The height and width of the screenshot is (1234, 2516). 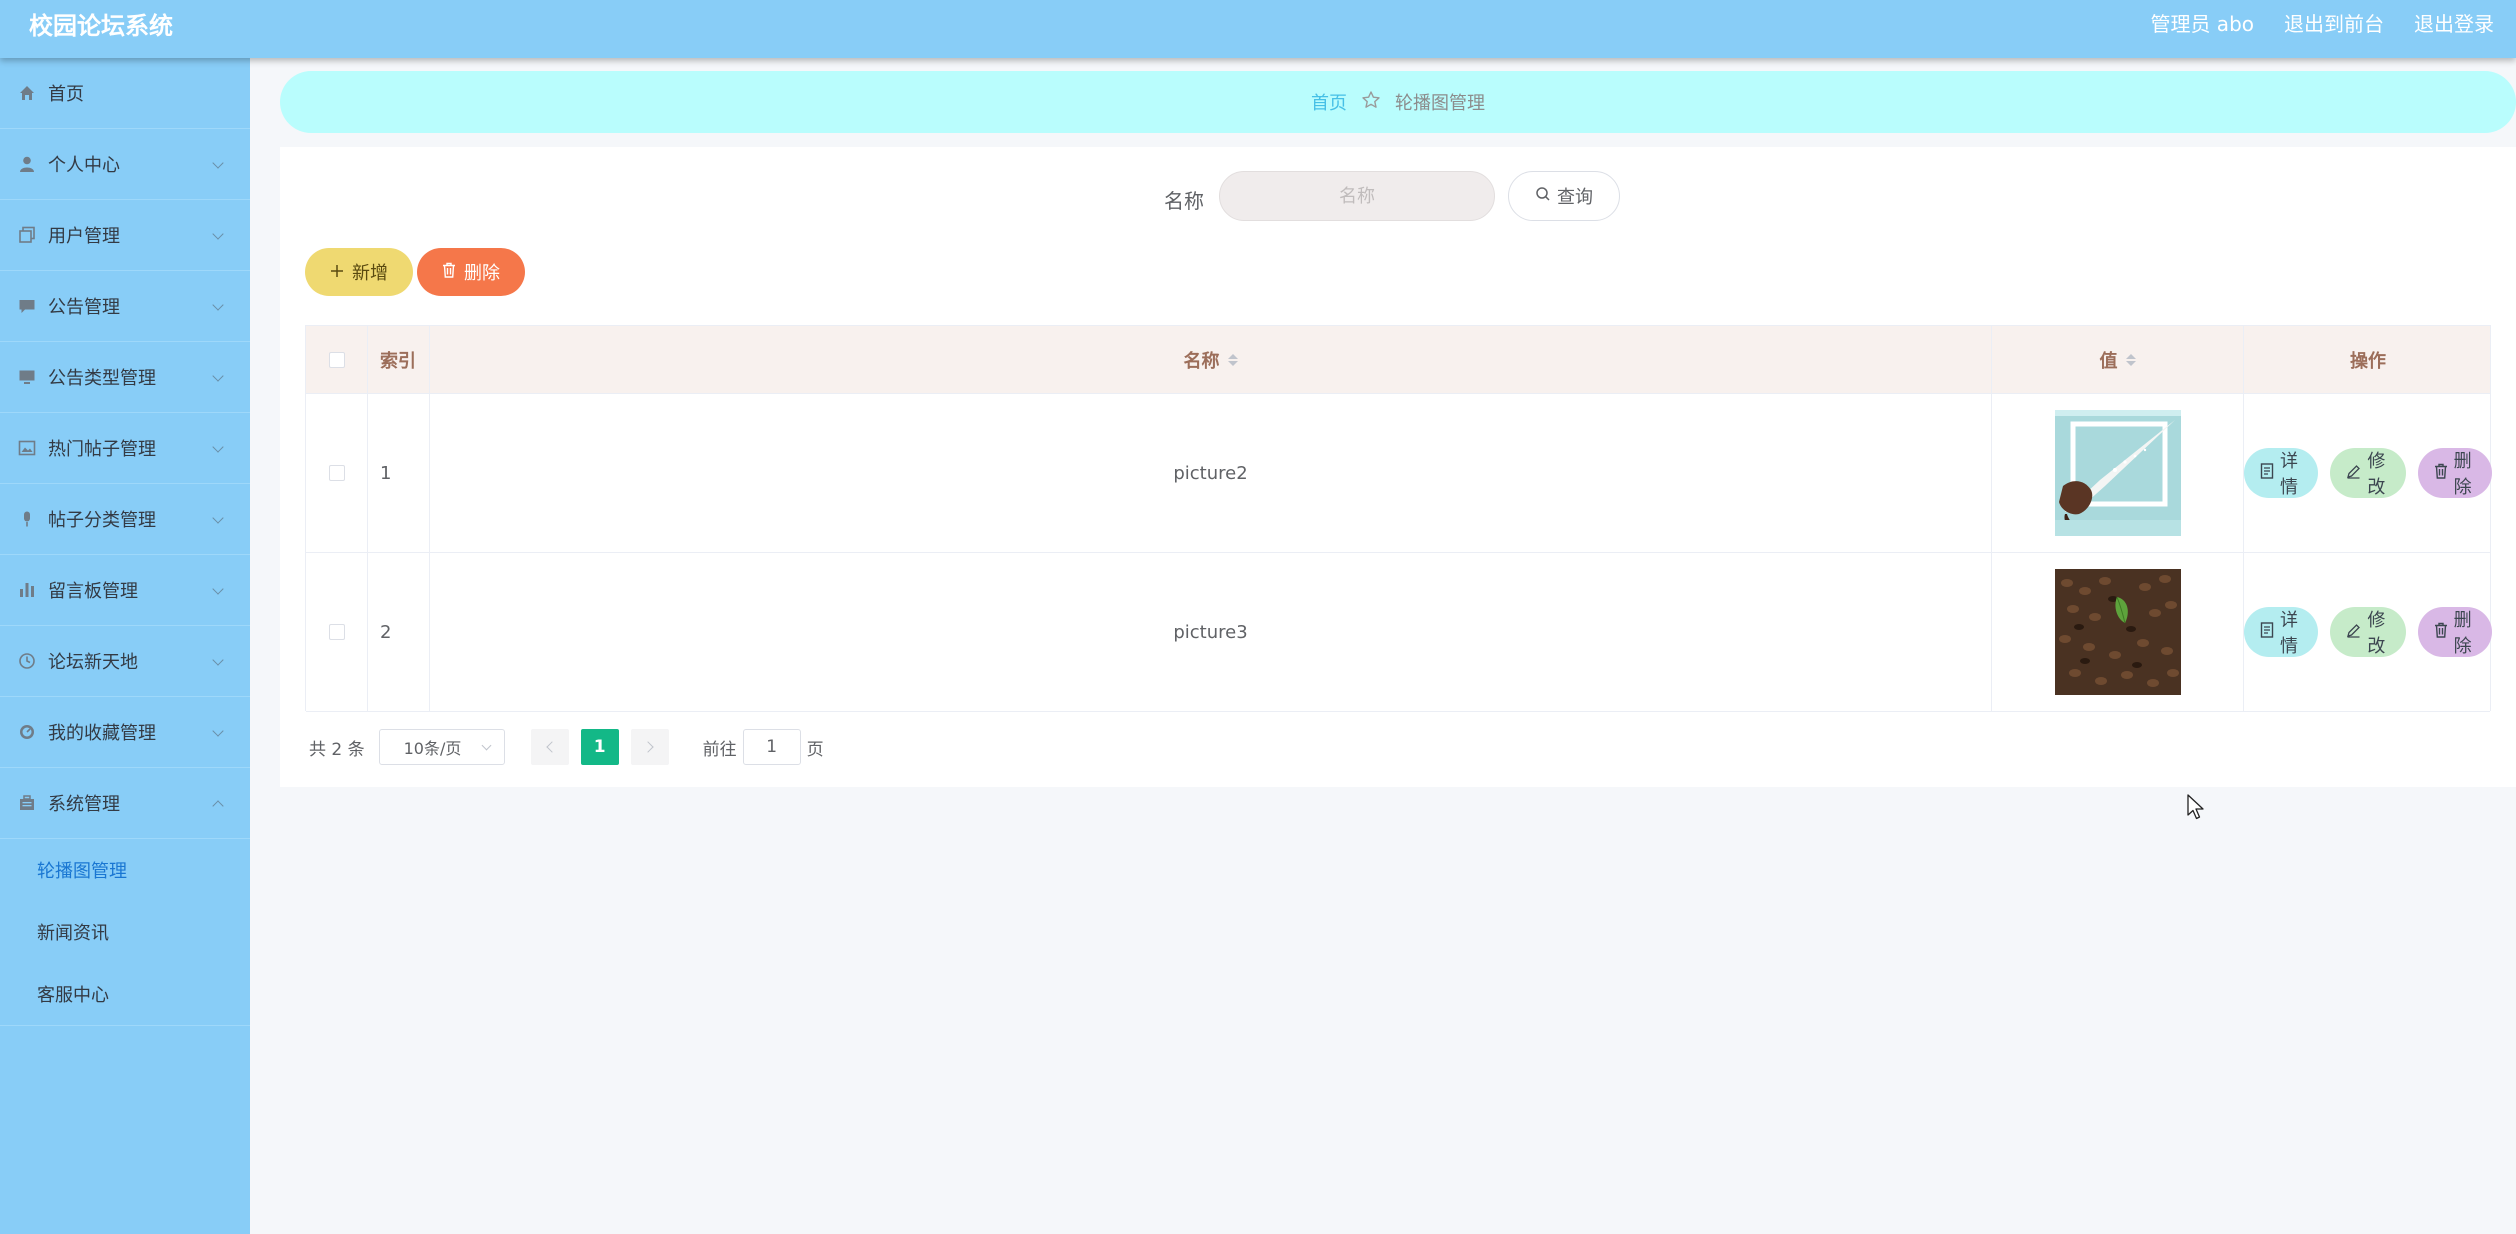 I want to click on sidebar-item-label: 我的收藏管理, so click(x=102, y=733).